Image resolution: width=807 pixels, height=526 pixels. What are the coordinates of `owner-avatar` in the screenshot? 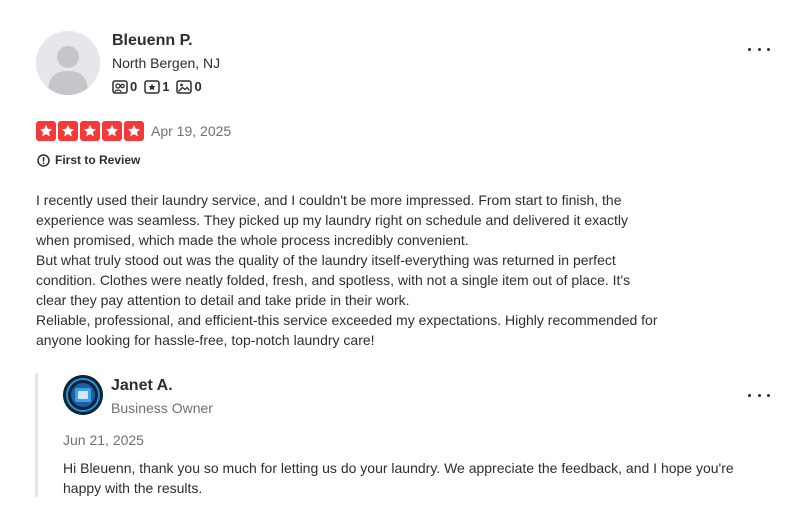 It's located at (83, 395).